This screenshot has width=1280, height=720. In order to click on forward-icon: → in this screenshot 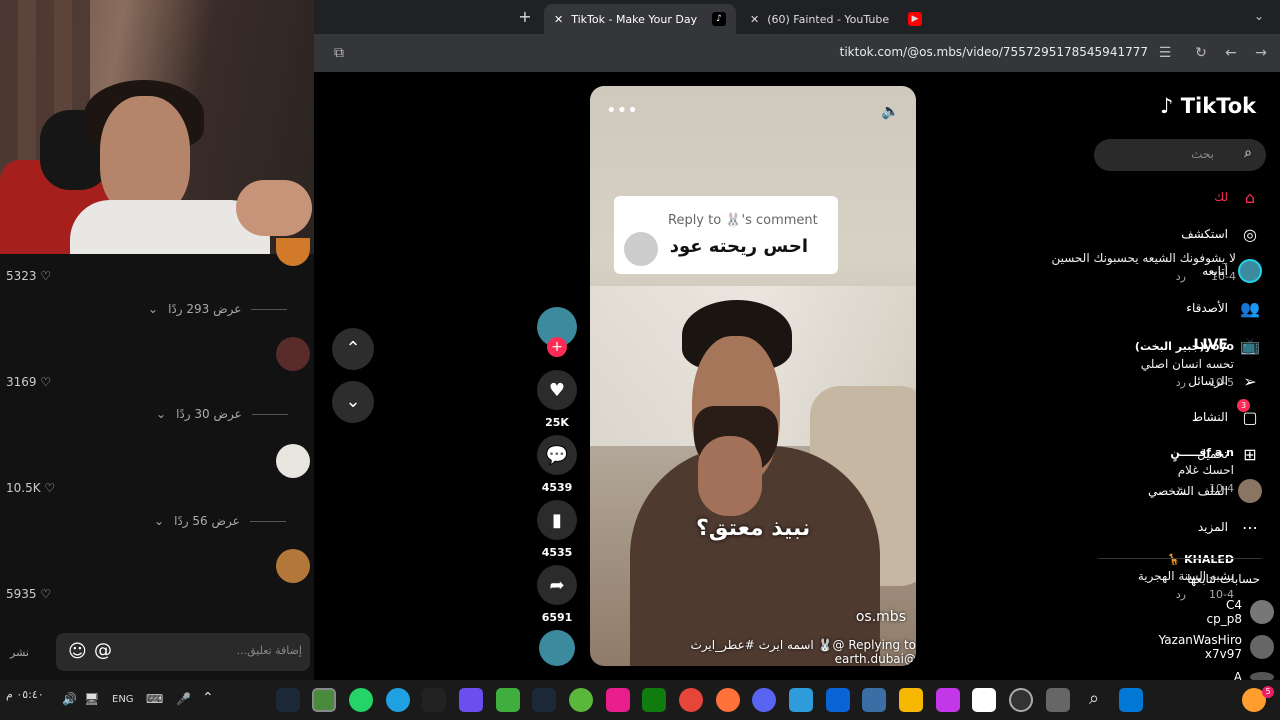, I will do `click(1261, 53)`.